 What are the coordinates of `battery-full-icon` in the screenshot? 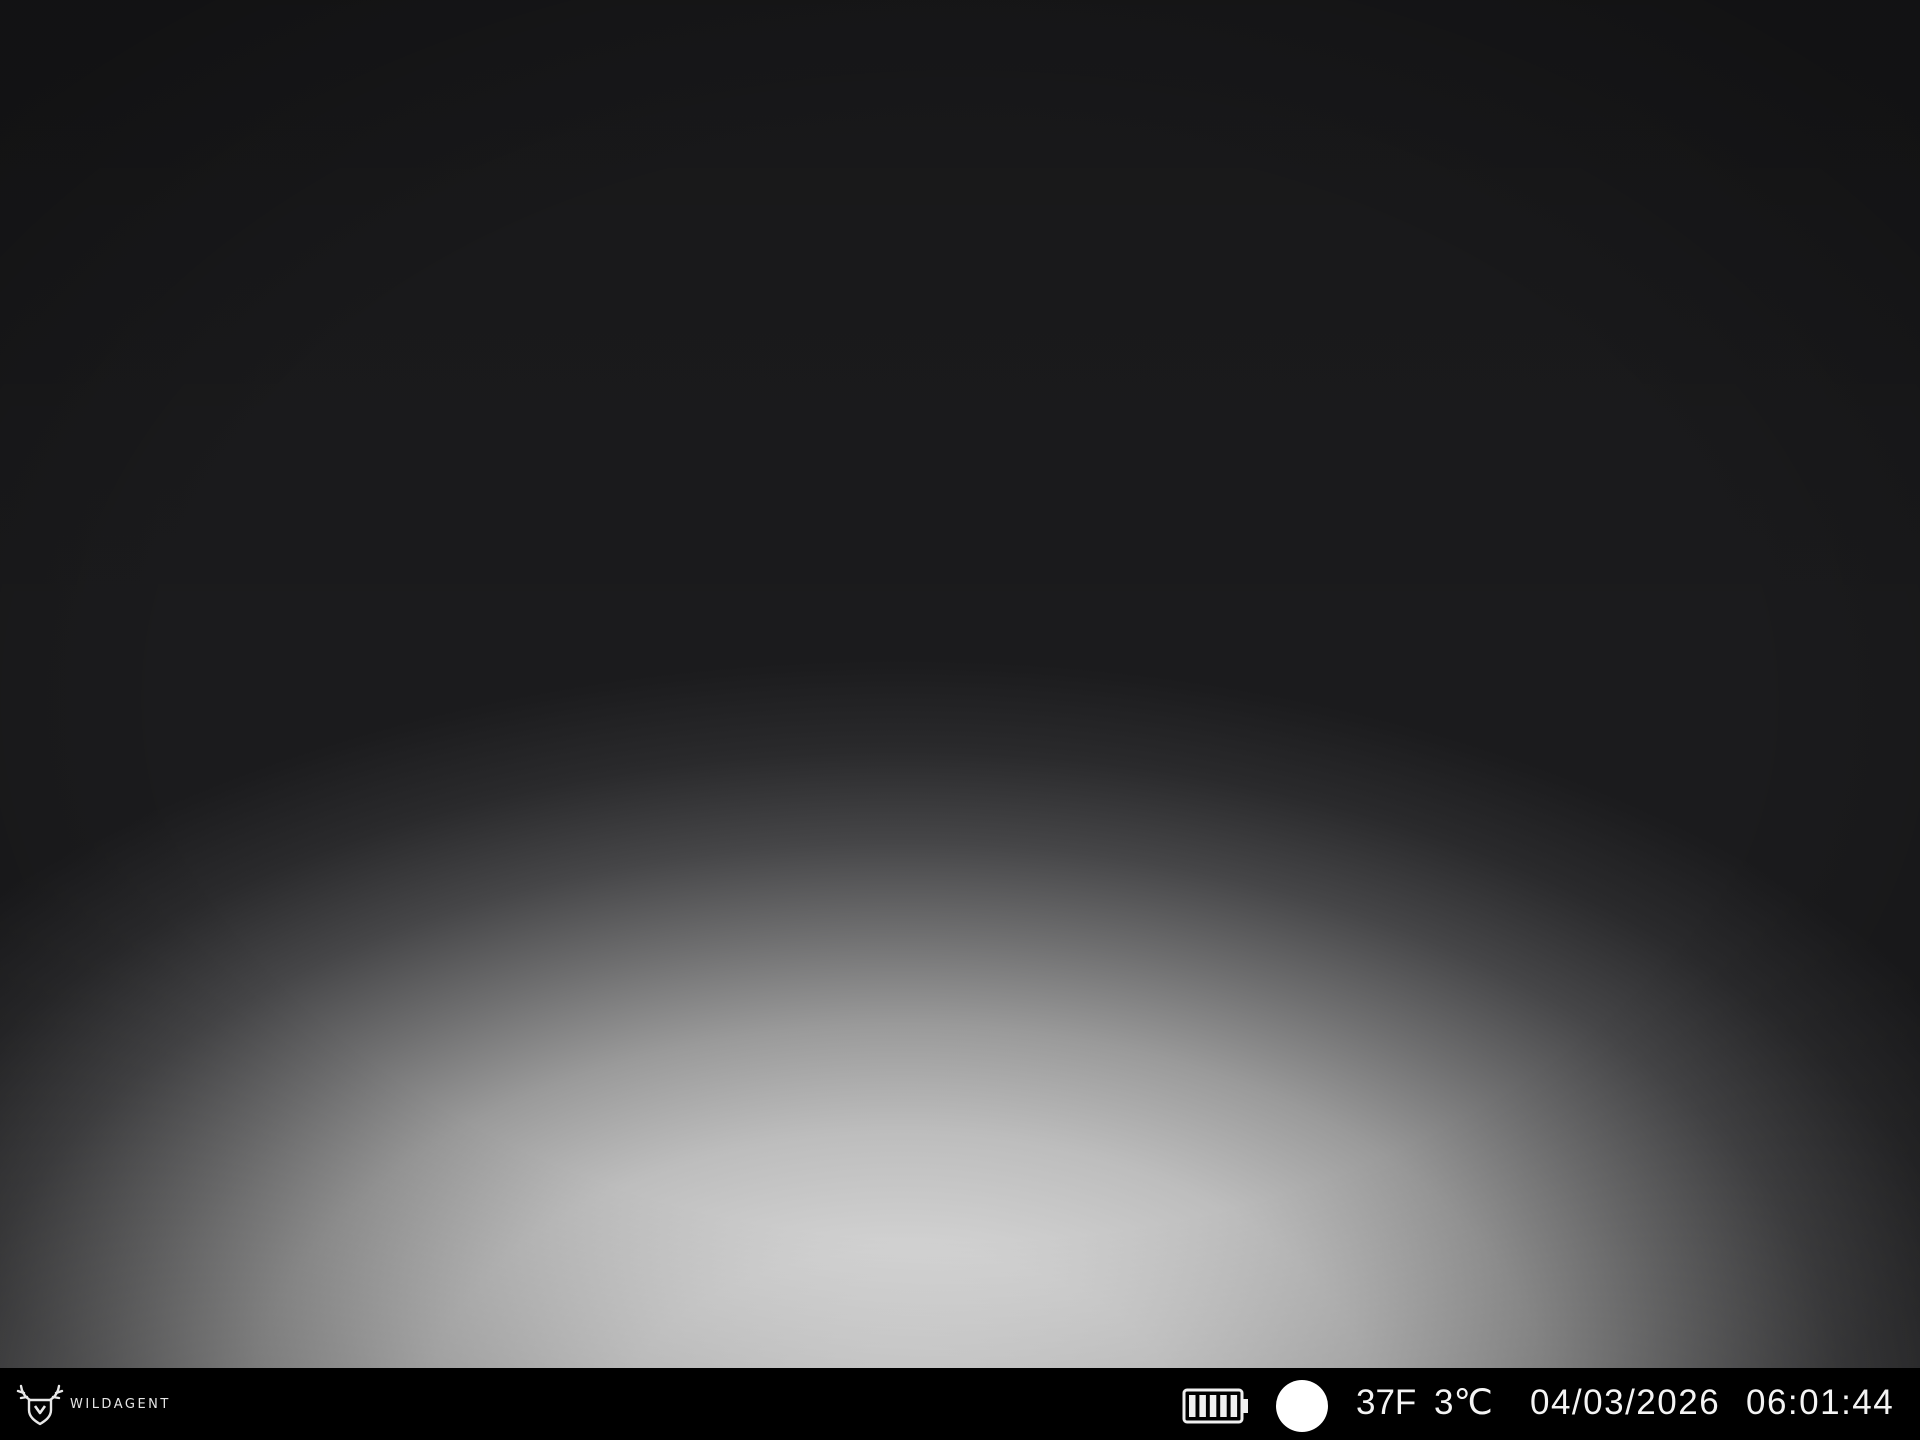 It's located at (1215, 1406).